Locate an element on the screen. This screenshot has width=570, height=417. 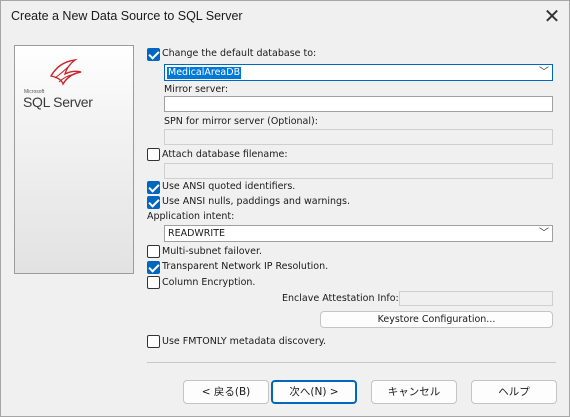
fmtonly-checkbox is located at coordinates (153, 341).